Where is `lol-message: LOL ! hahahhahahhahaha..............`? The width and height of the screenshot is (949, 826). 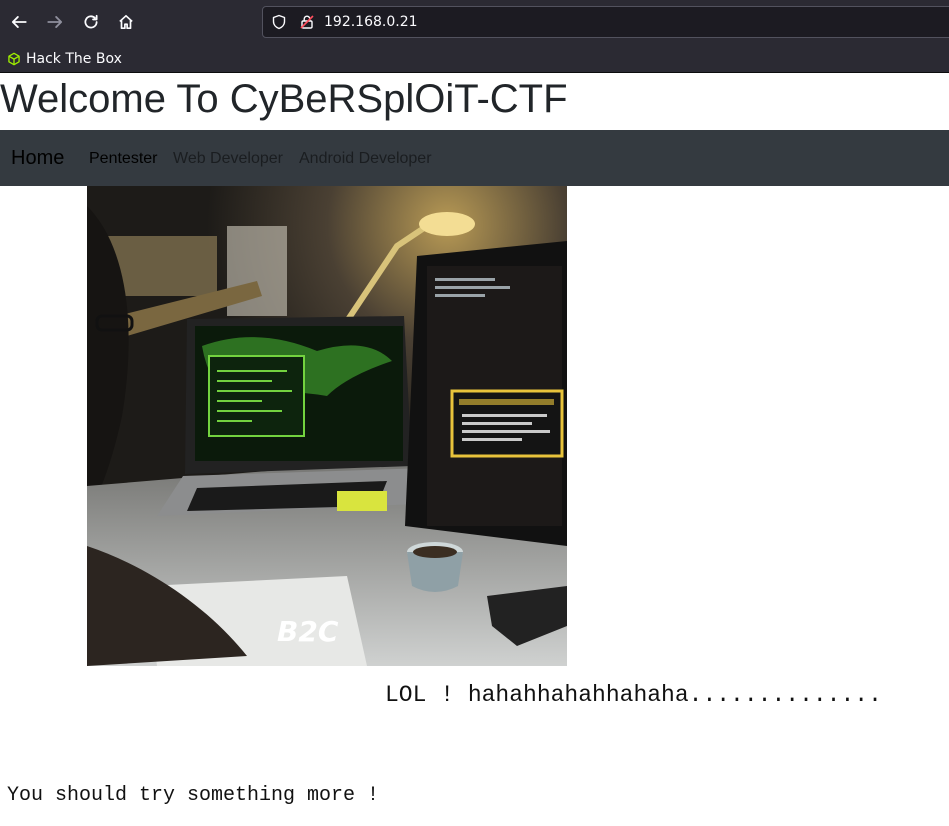 lol-message: LOL ! hahahhahahhahaha.............. is located at coordinates (633, 695).